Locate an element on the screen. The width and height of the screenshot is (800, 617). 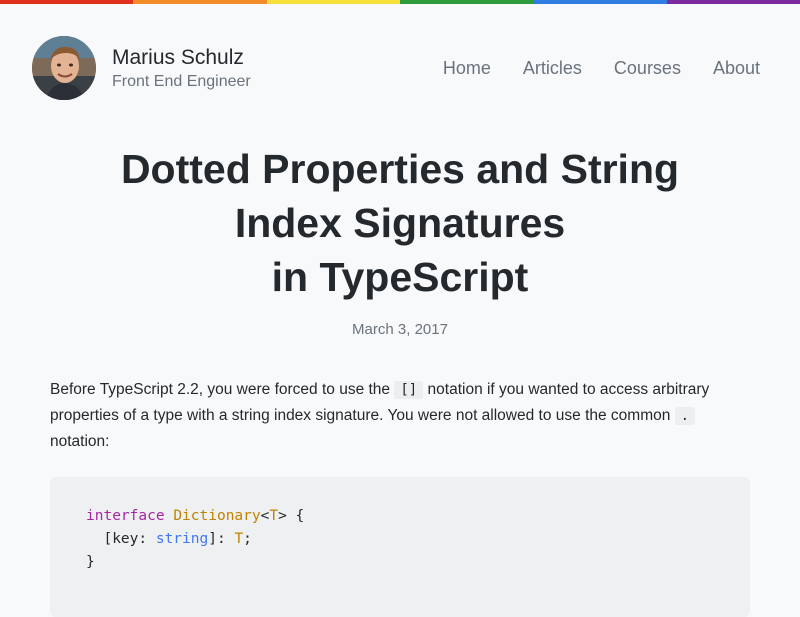
nav-about-link: About is located at coordinates (736, 68).